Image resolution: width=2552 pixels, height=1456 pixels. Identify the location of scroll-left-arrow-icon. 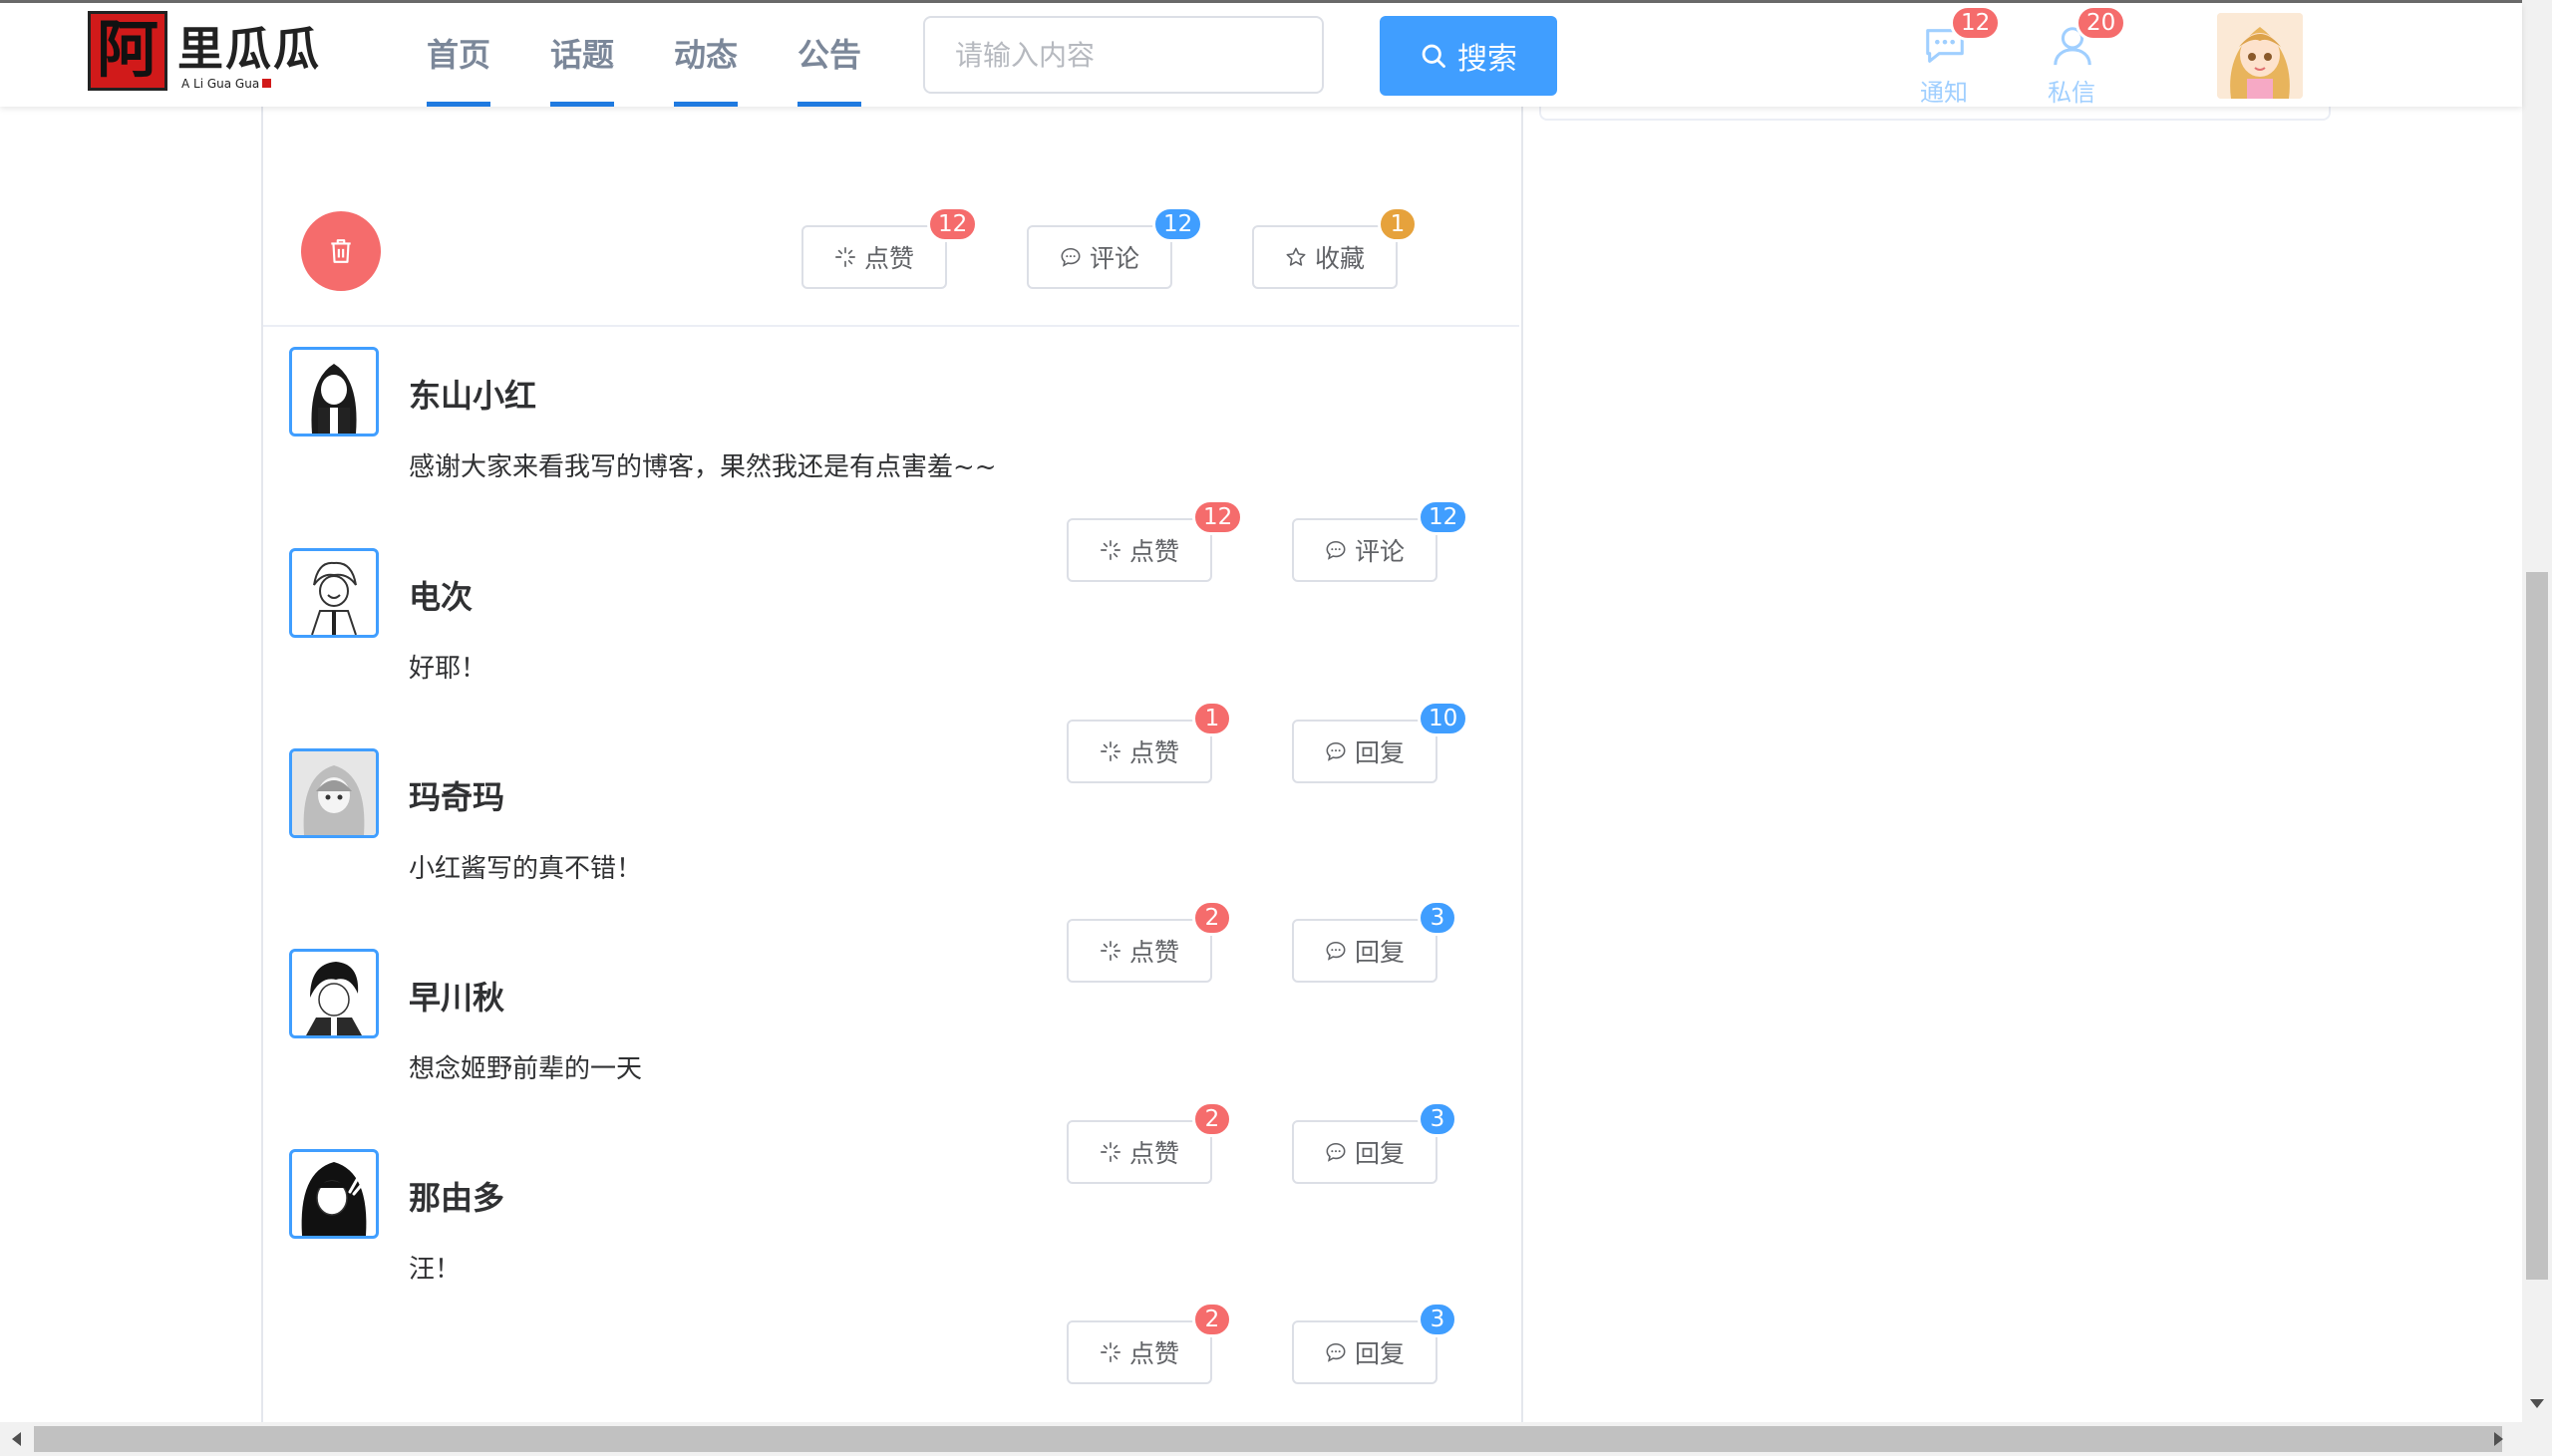
(16, 1439).